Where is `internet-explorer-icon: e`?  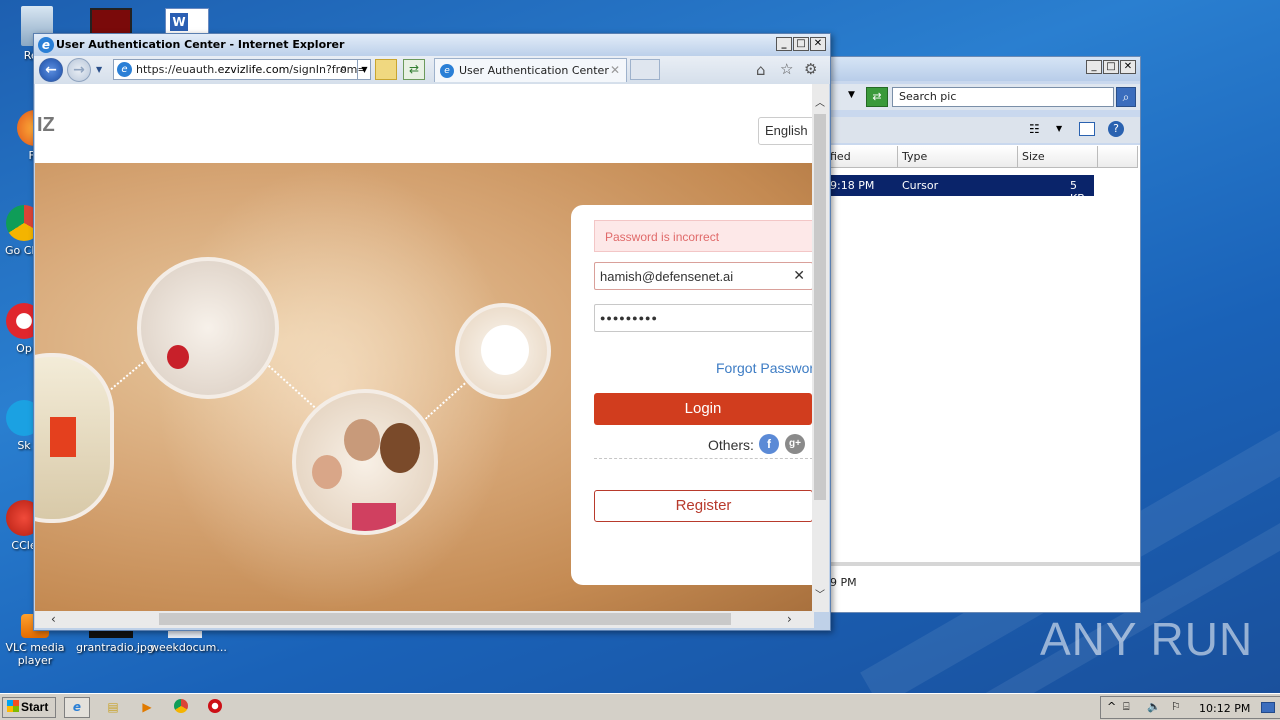 internet-explorer-icon: e is located at coordinates (46, 45).